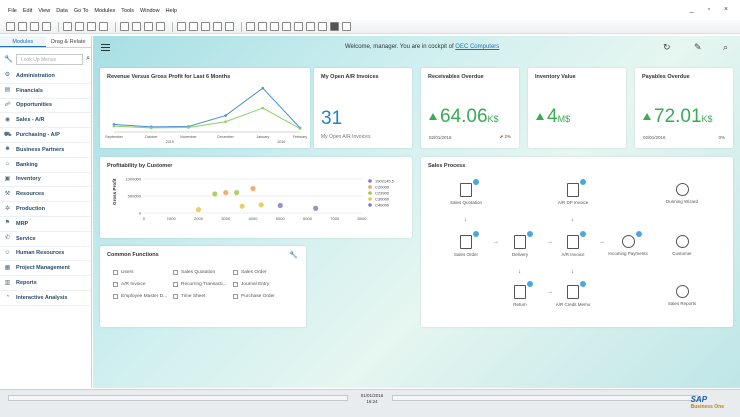 The width and height of the screenshot is (740, 417). Describe the element at coordinates (148, 26) in the screenshot. I see `next-record-icon` at that location.